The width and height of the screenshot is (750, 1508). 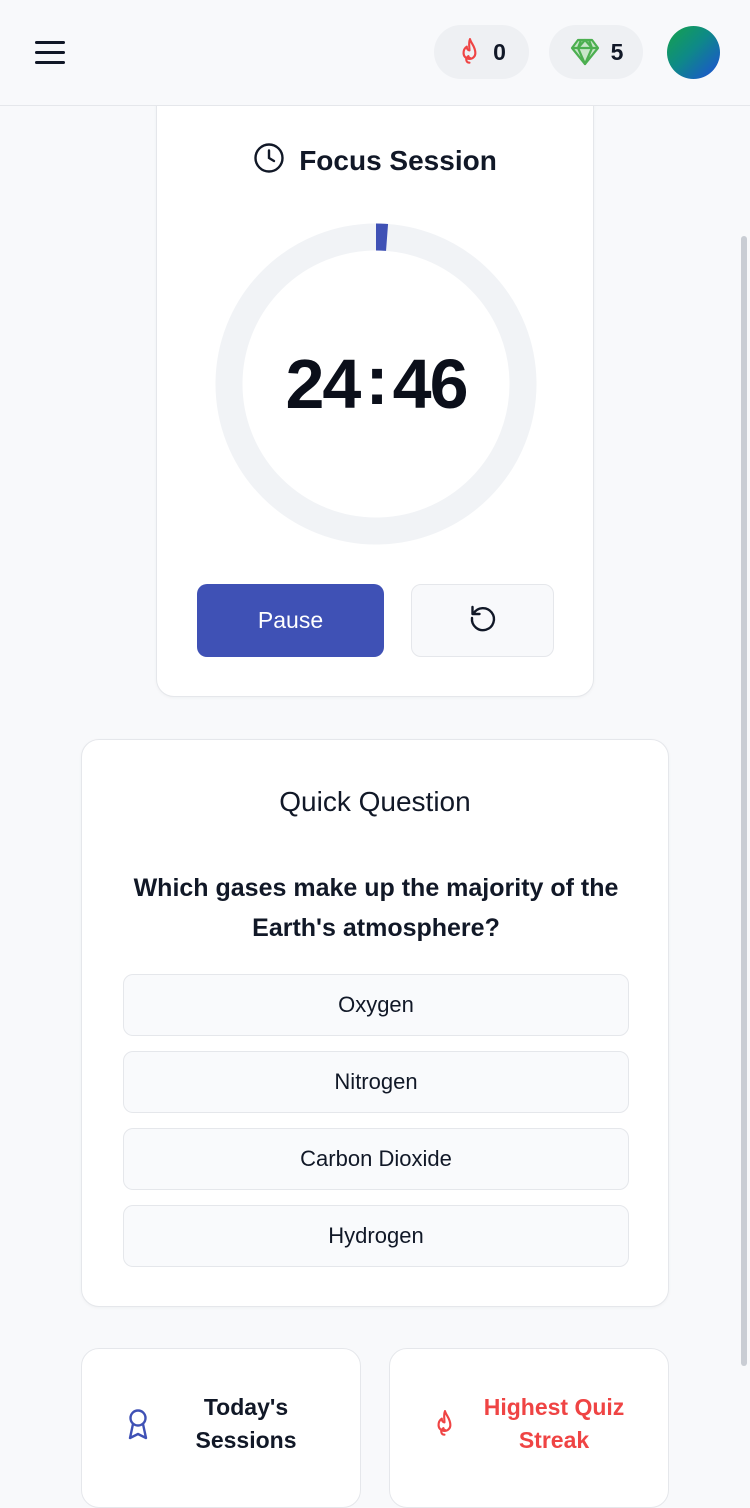 I want to click on streak-count: 0, so click(x=499, y=51).